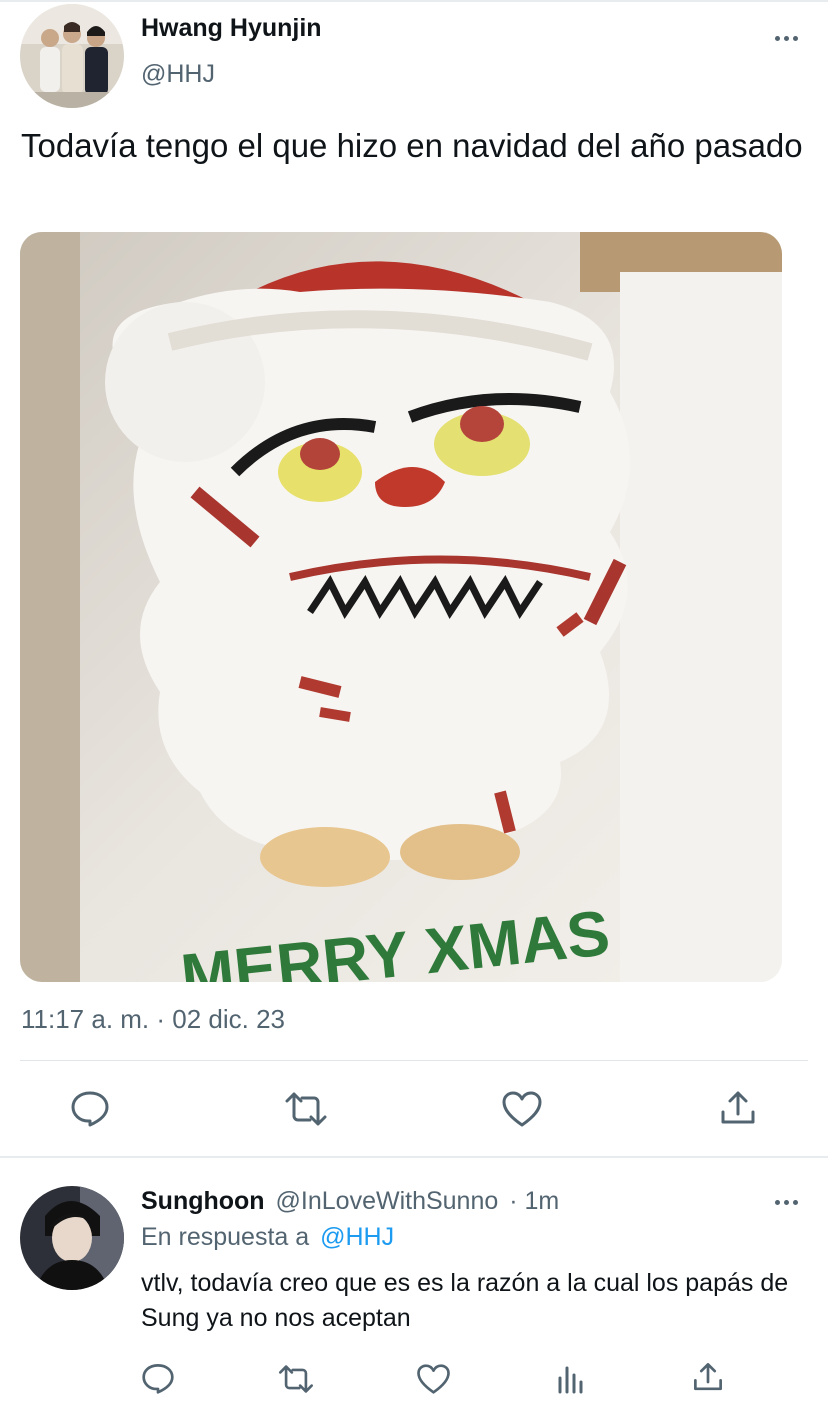  What do you see at coordinates (357, 1237) in the screenshot?
I see `replying-to-handle: @HHJ` at bounding box center [357, 1237].